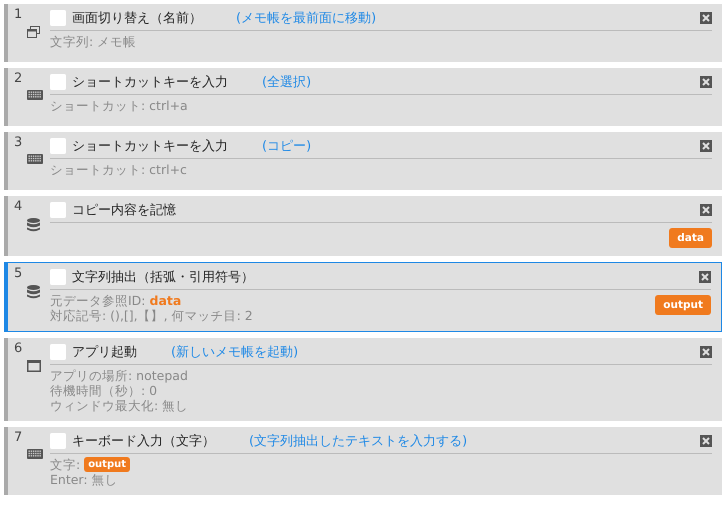 The image size is (727, 511). I want to click on step-title: 文字列抽出（括弧・引用符号）, so click(163, 277).